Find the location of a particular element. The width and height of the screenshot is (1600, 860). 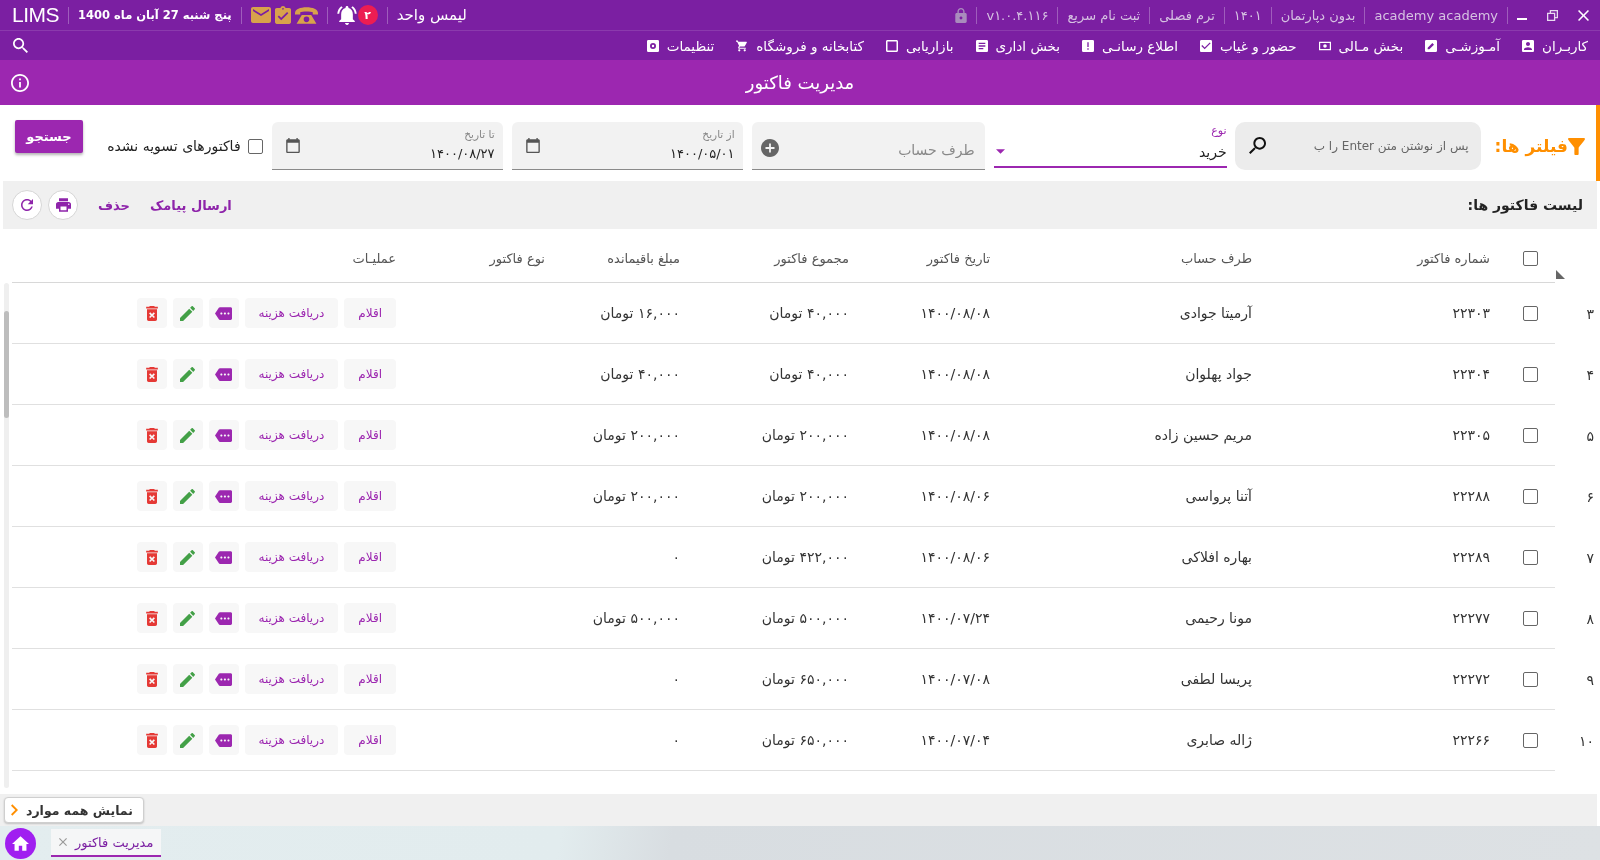

toolbar-link: ارسال پیامک is located at coordinates (191, 205).